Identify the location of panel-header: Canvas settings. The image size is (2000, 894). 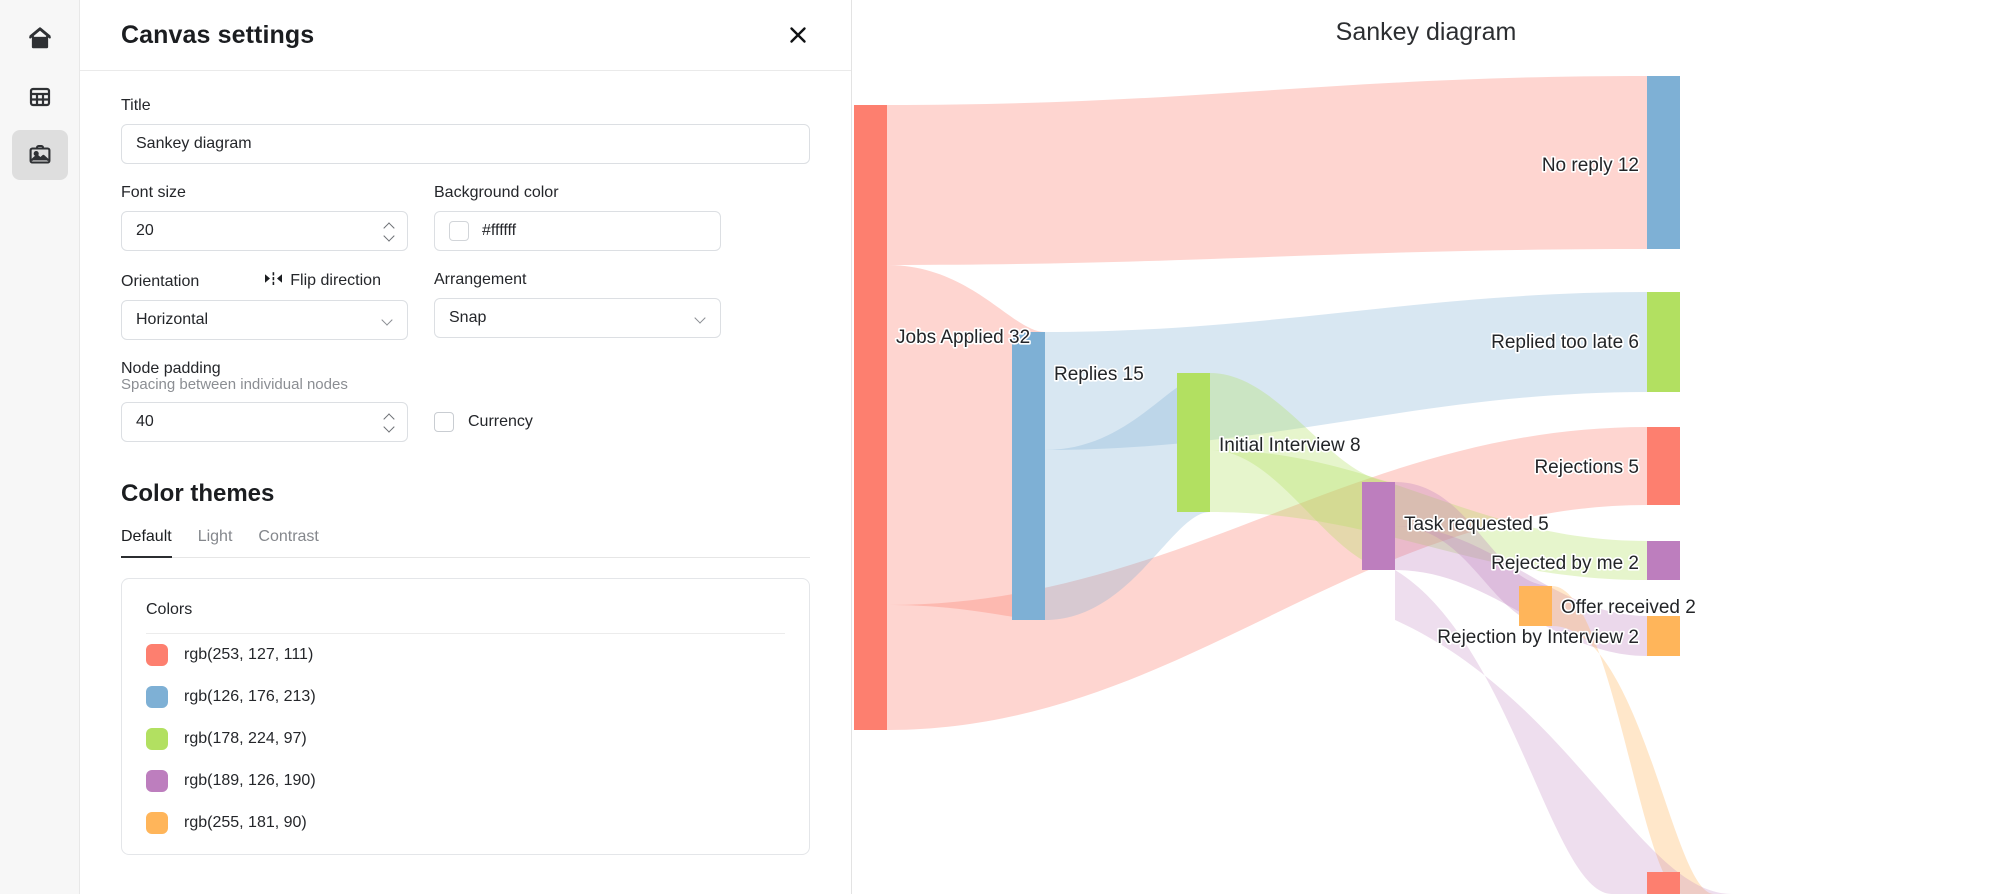
(465, 35).